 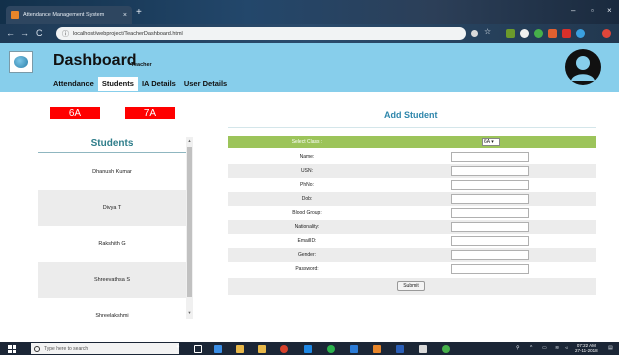 What do you see at coordinates (490, 269) in the screenshot?
I see `password-field` at bounding box center [490, 269].